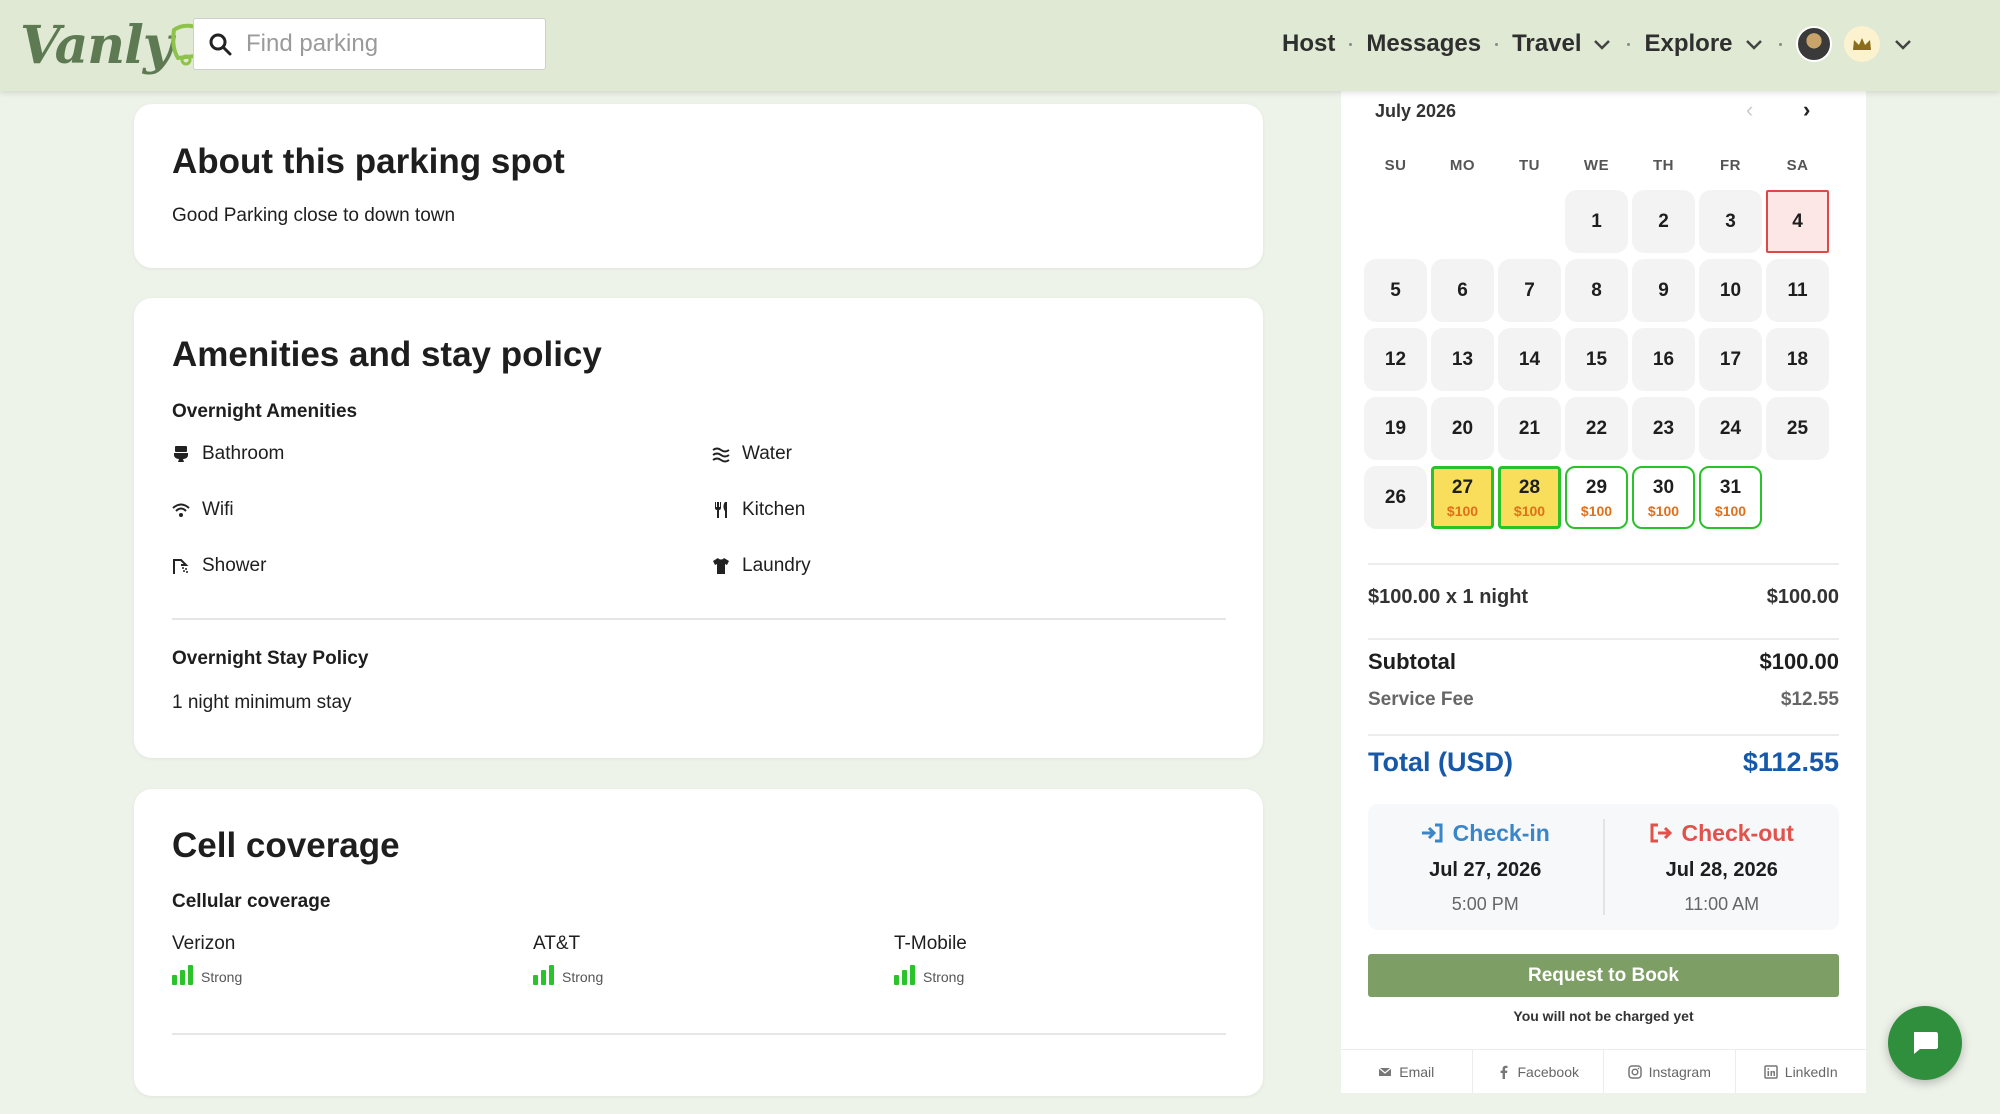 This screenshot has height=1114, width=2000. What do you see at coordinates (381, 44) in the screenshot?
I see `search-input` at bounding box center [381, 44].